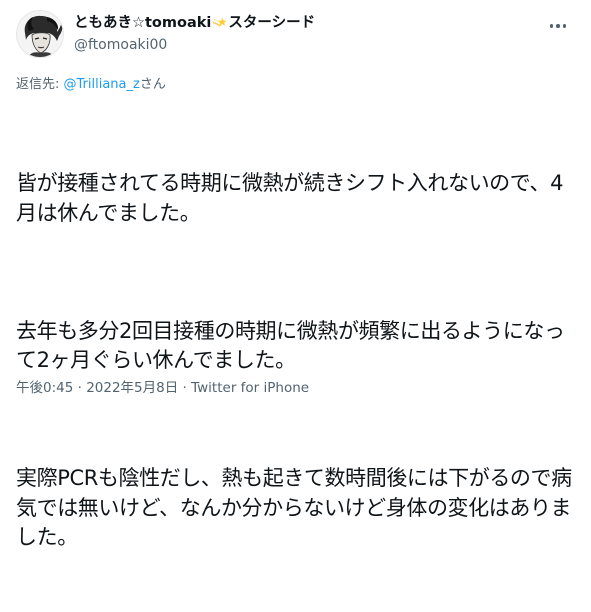  I want to click on more-options-icon, so click(558, 26).